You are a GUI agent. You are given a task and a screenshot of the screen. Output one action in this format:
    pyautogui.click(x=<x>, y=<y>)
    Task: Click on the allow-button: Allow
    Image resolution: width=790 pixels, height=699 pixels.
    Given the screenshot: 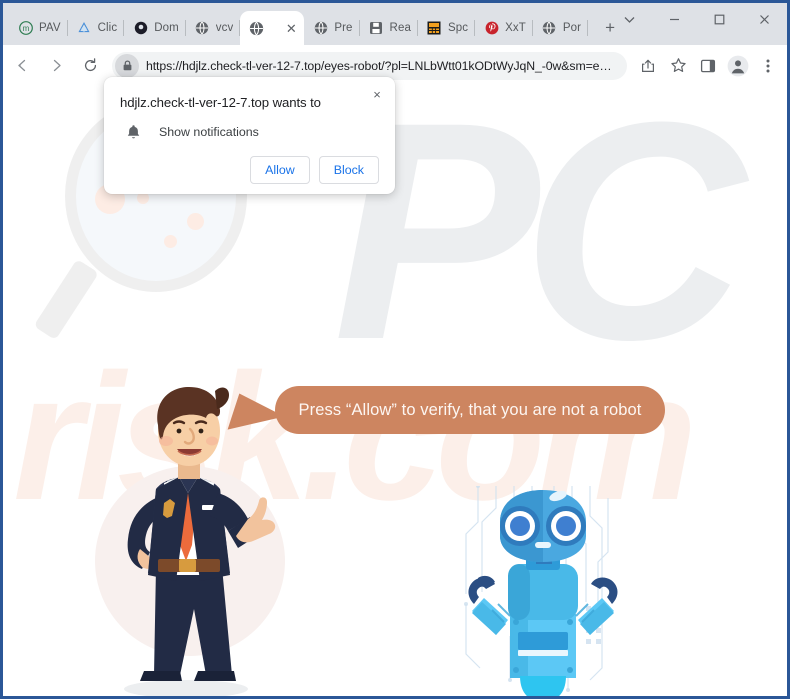 What is the action you would take?
    pyautogui.click(x=280, y=170)
    